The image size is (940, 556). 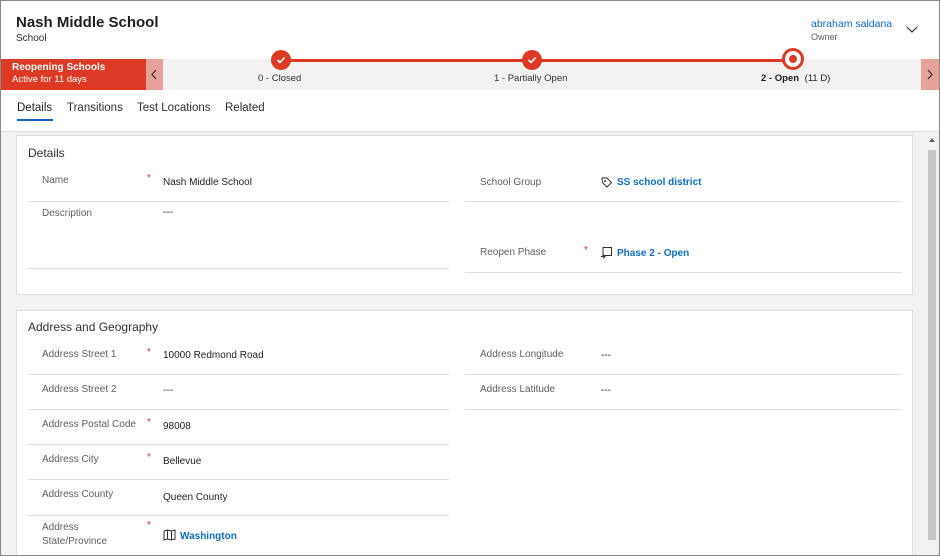 What do you see at coordinates (34, 108) in the screenshot?
I see `tab-details: Details` at bounding box center [34, 108].